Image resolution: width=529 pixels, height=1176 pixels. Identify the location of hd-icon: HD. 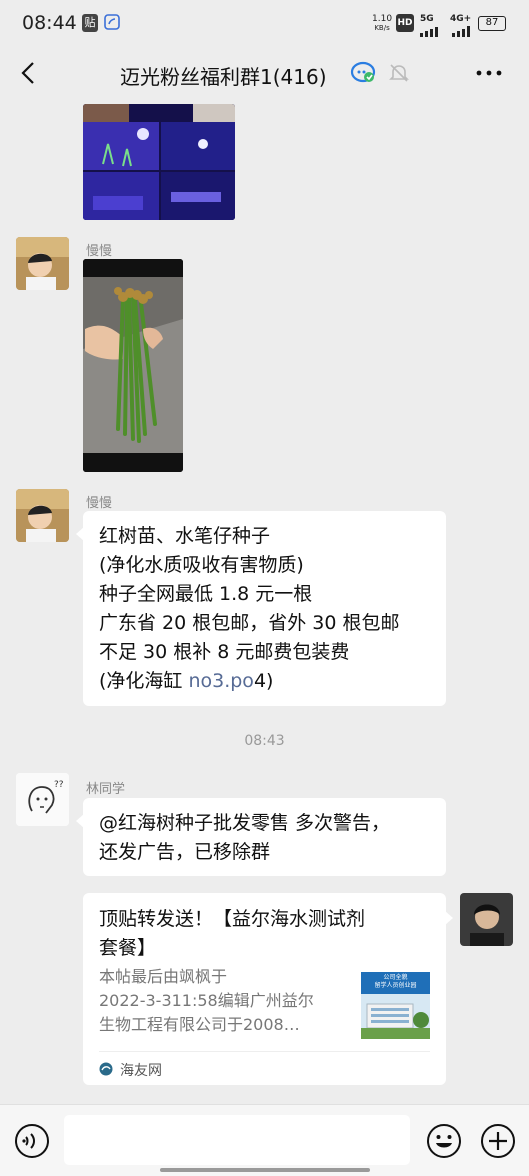
(405, 23).